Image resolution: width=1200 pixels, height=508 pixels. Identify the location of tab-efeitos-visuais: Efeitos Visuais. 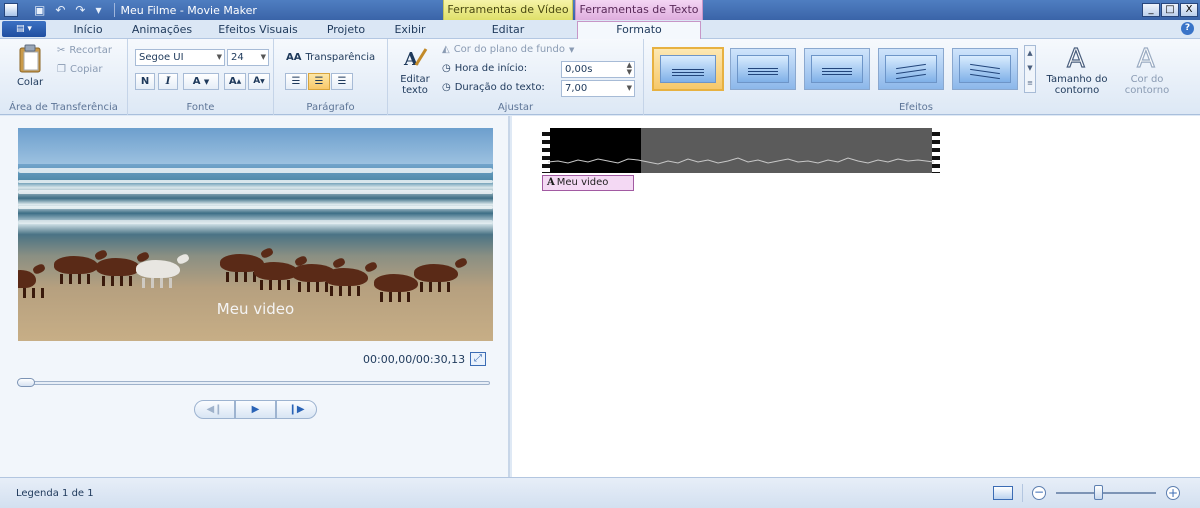
(258, 30).